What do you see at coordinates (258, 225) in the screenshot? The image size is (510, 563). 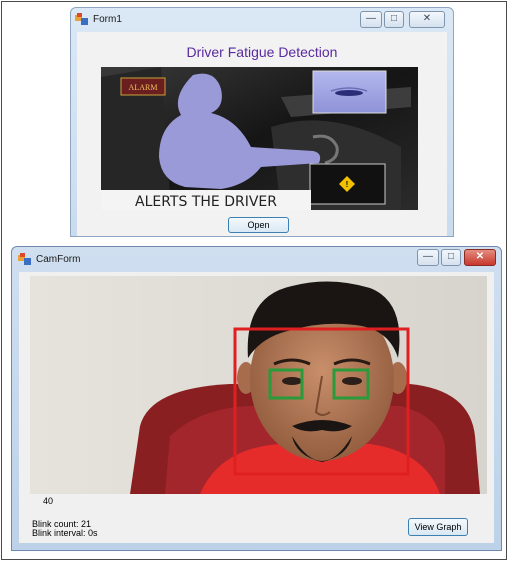 I see `open-button: Open` at bounding box center [258, 225].